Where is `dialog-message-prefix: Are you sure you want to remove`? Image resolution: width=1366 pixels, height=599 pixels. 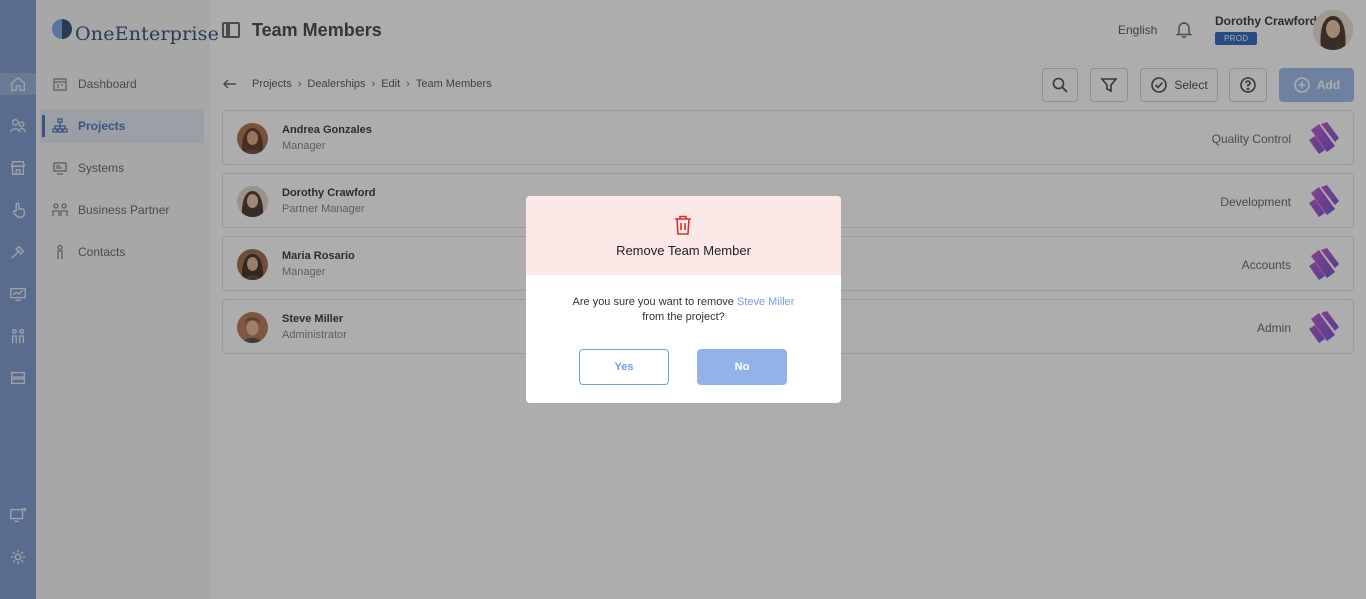
dialog-message-prefix: Are you sure you want to remove is located at coordinates (653, 302).